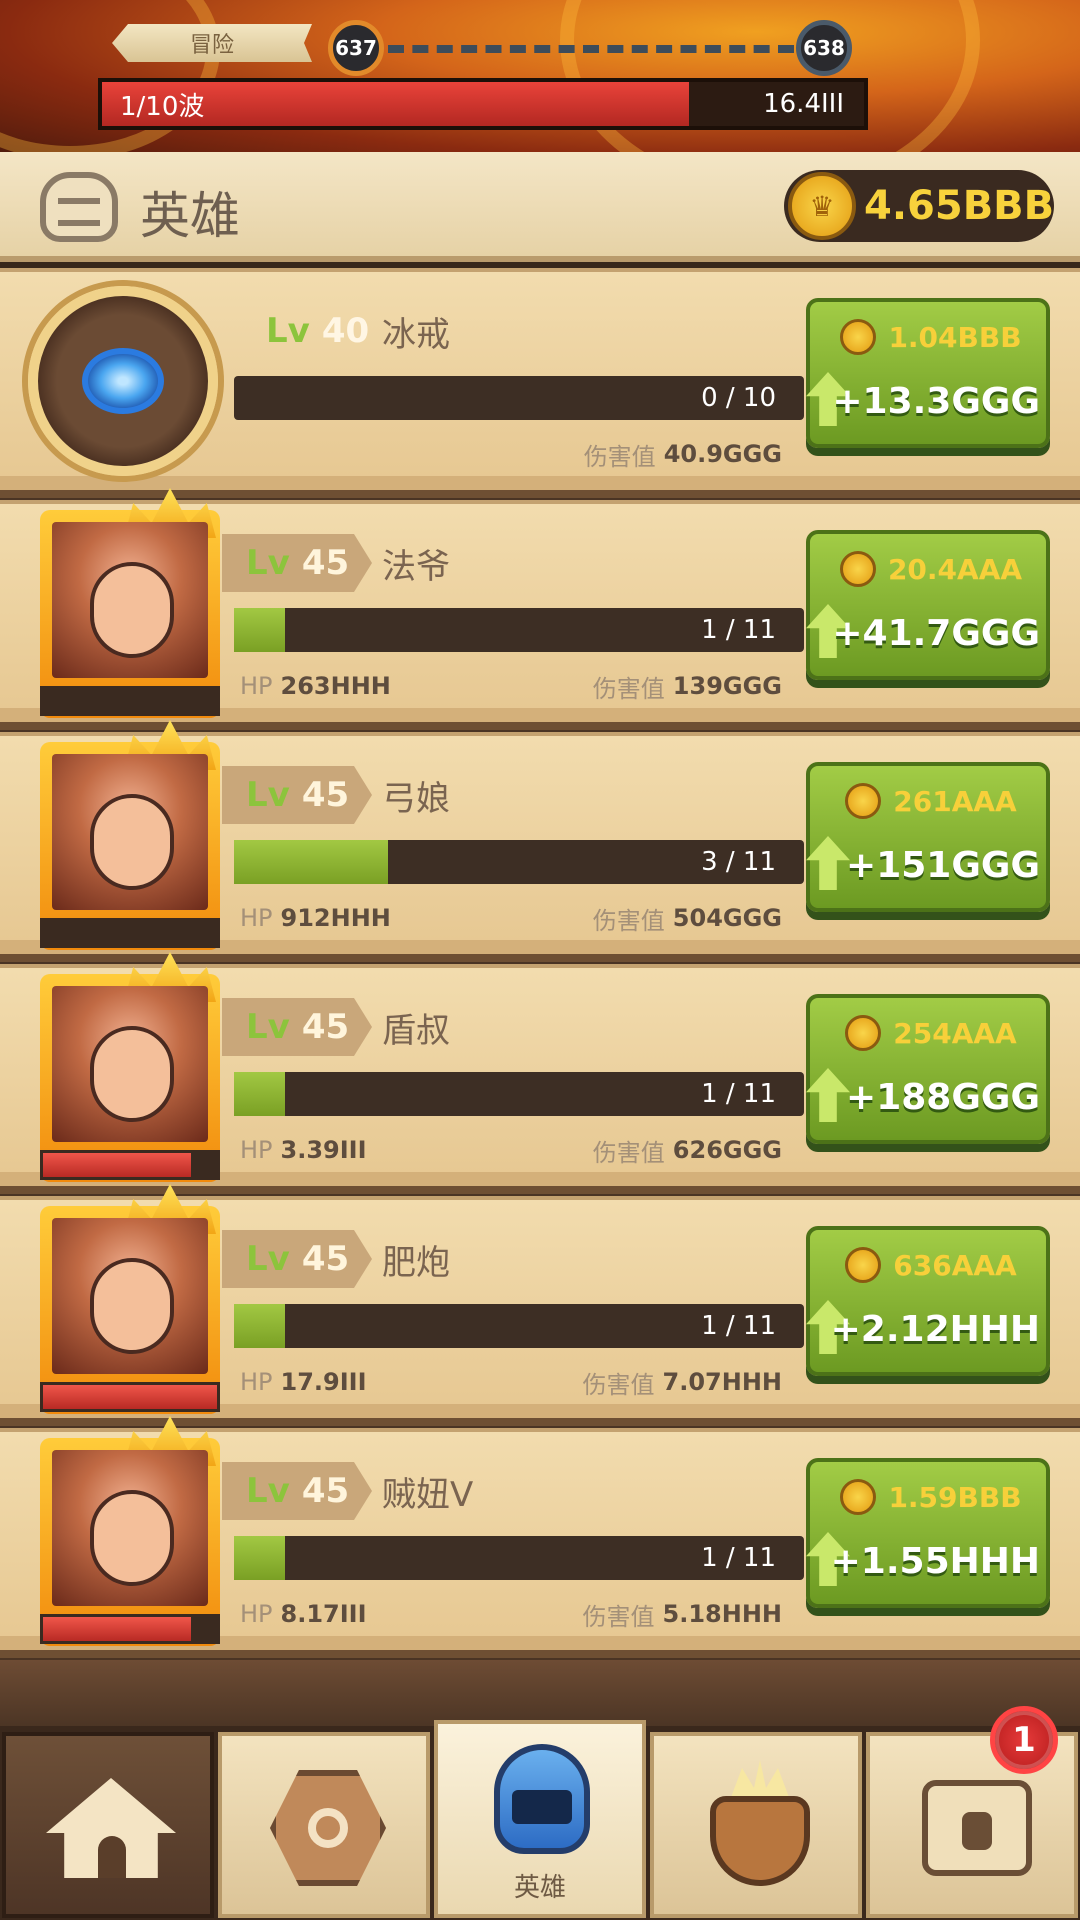  I want to click on upgrade-progress-text: 0 / 10, so click(738, 398).